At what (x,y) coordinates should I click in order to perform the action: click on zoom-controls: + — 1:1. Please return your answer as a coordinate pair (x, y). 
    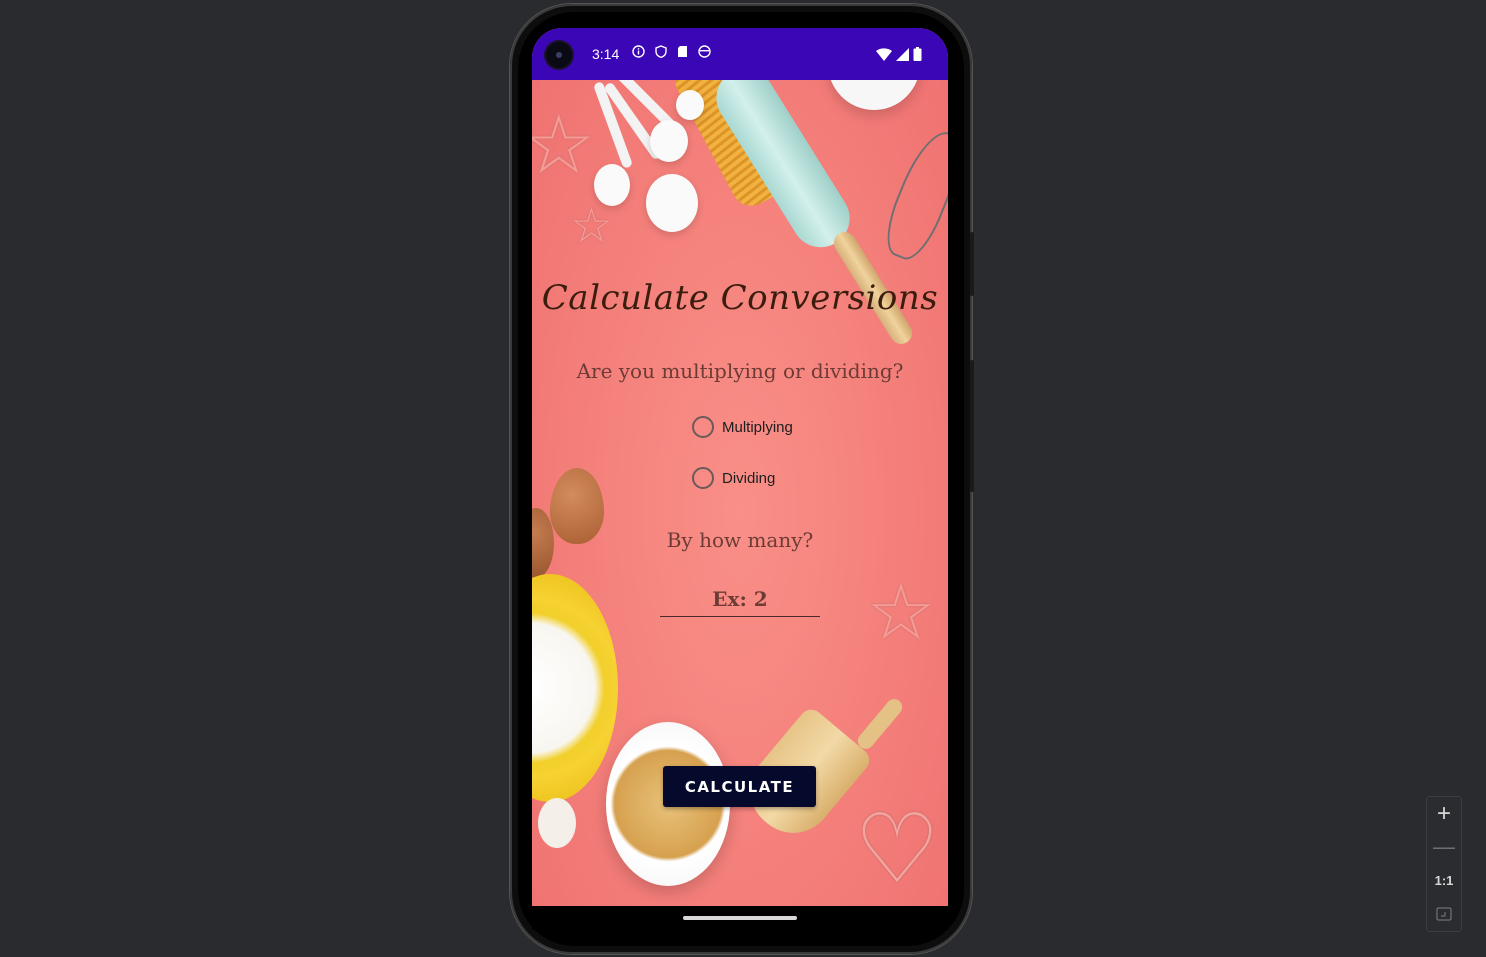
    Looking at the image, I should click on (1444, 864).